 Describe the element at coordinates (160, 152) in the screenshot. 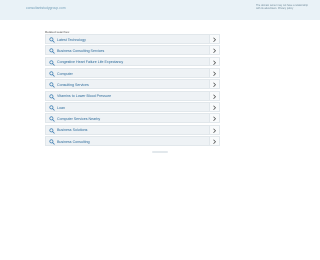

I see `footer-bar` at that location.